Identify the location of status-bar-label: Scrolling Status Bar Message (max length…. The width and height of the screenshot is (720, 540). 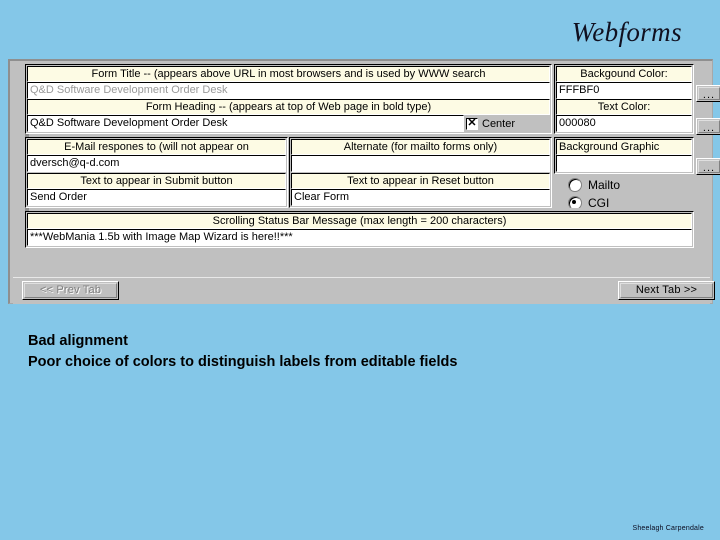
(359, 221).